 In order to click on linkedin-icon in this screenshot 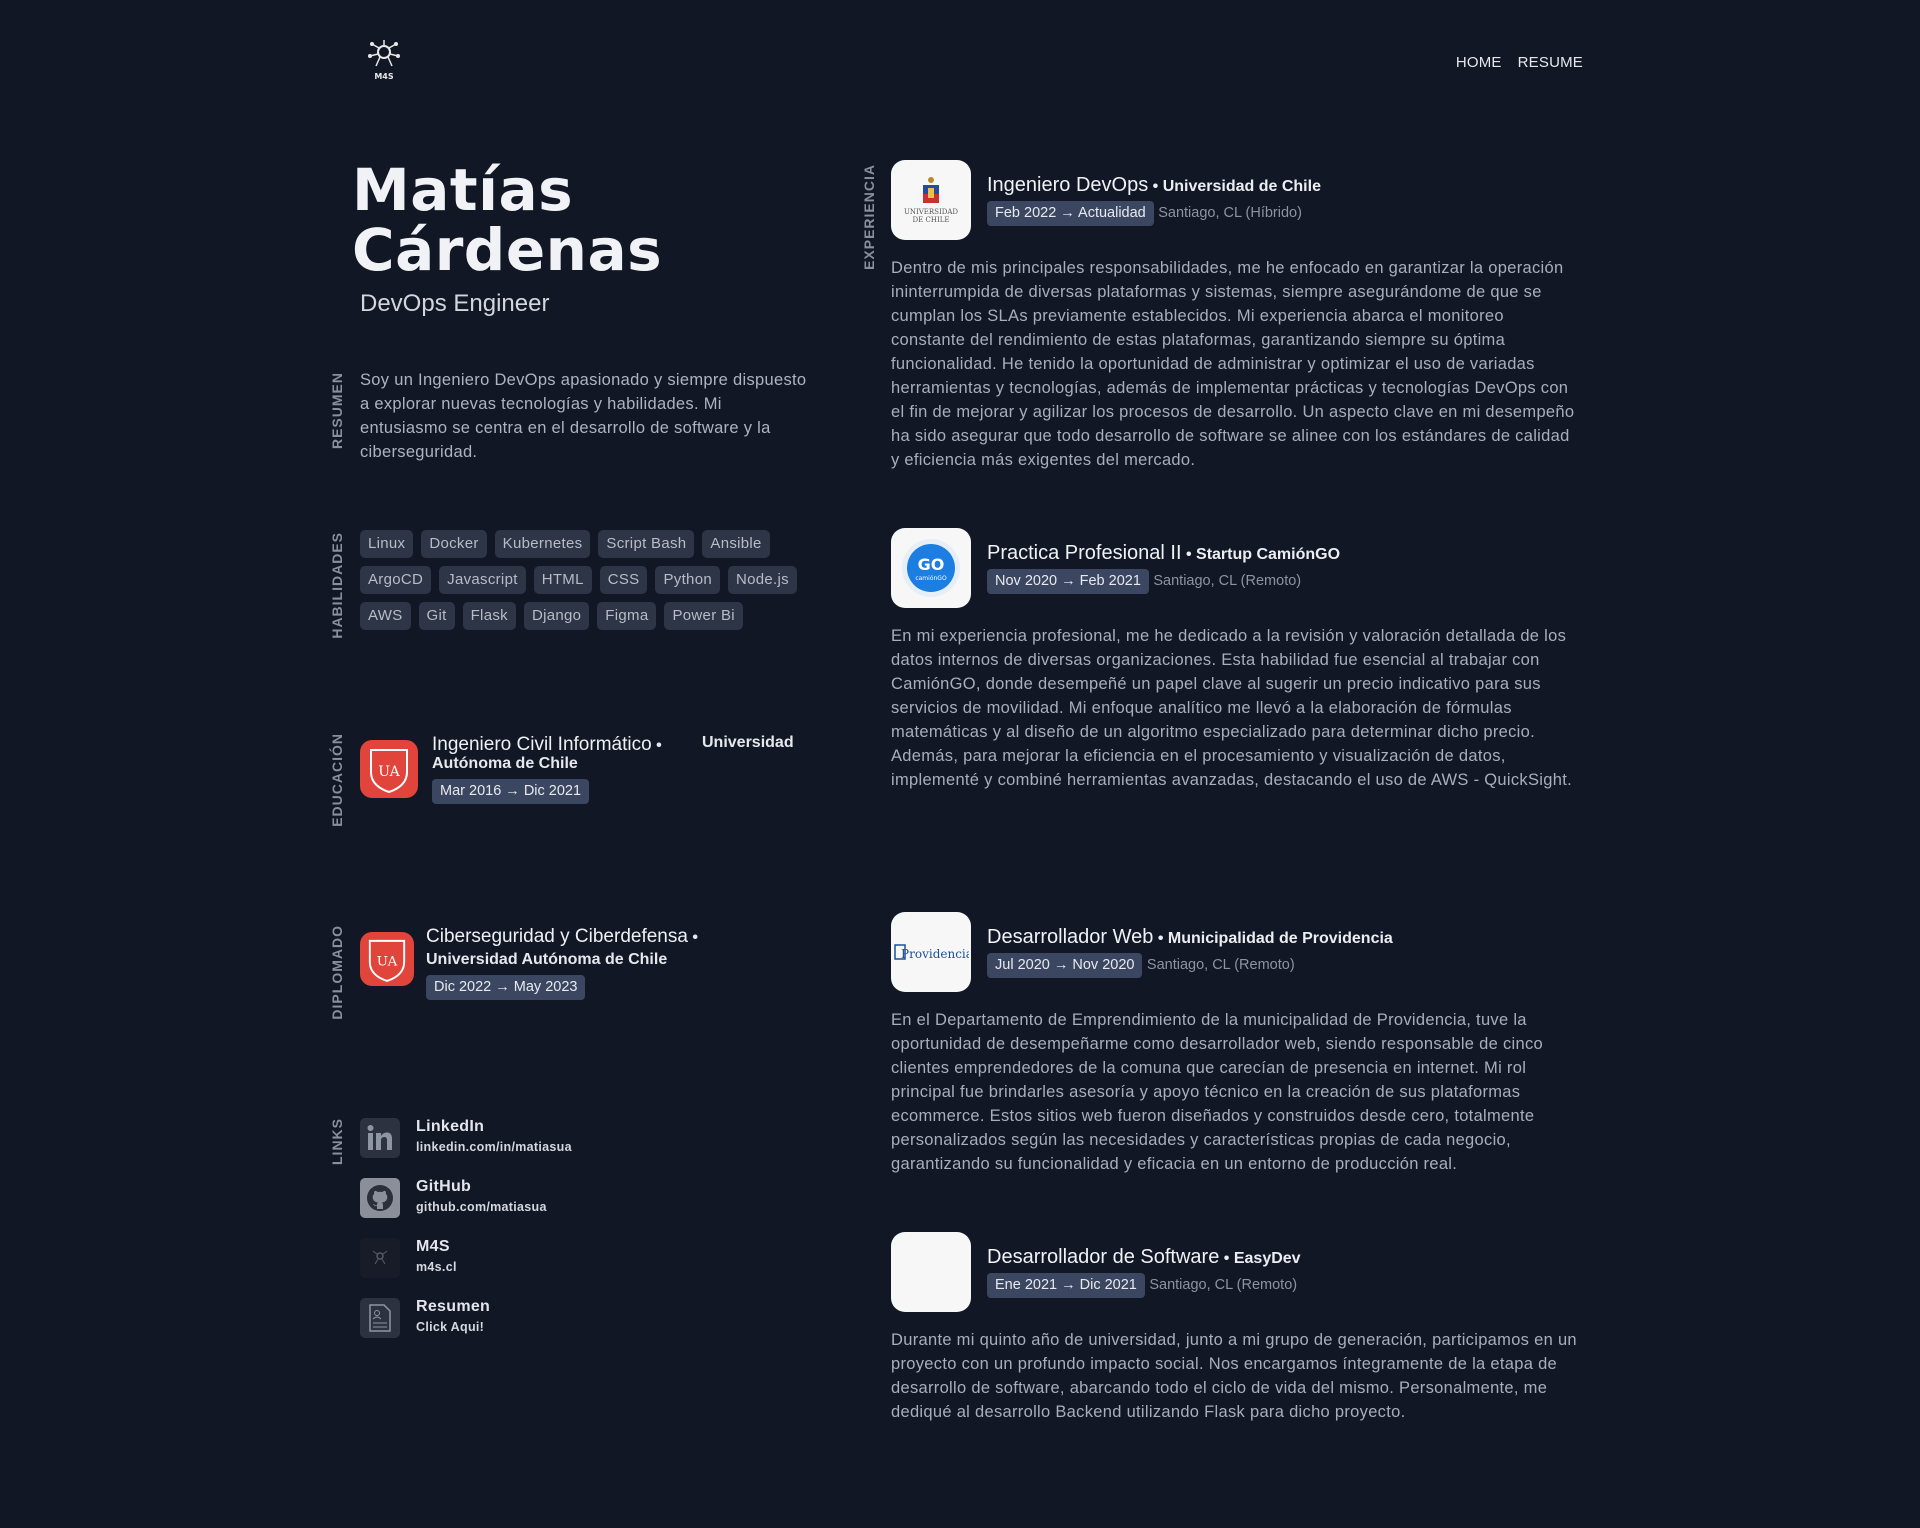, I will do `click(380, 1138)`.